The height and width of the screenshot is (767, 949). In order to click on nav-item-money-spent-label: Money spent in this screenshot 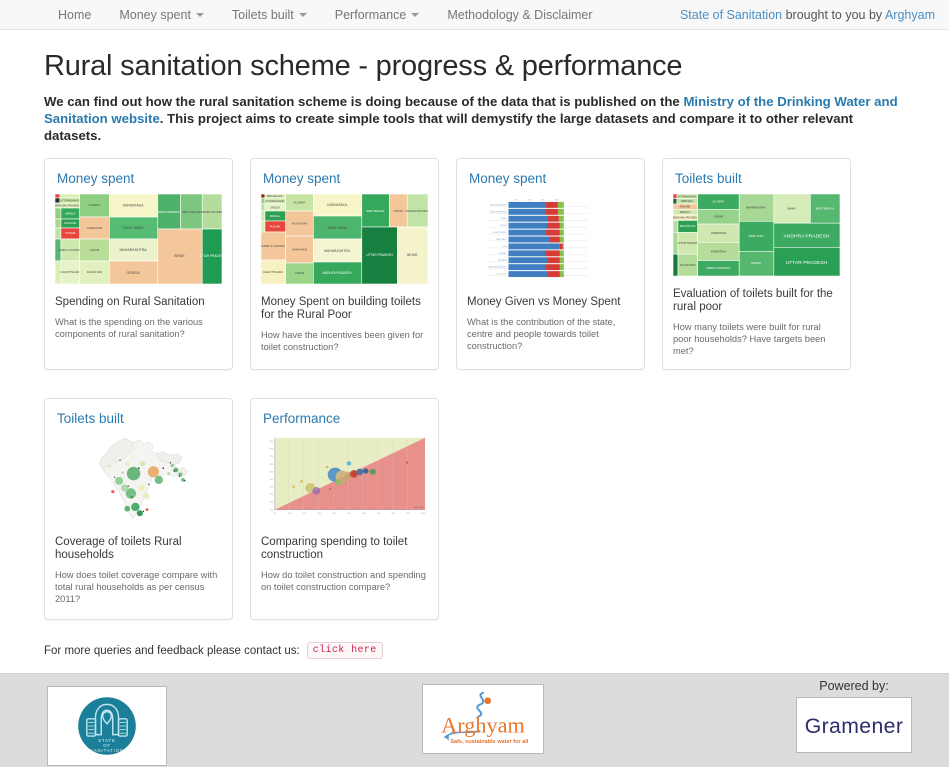, I will do `click(155, 14)`.